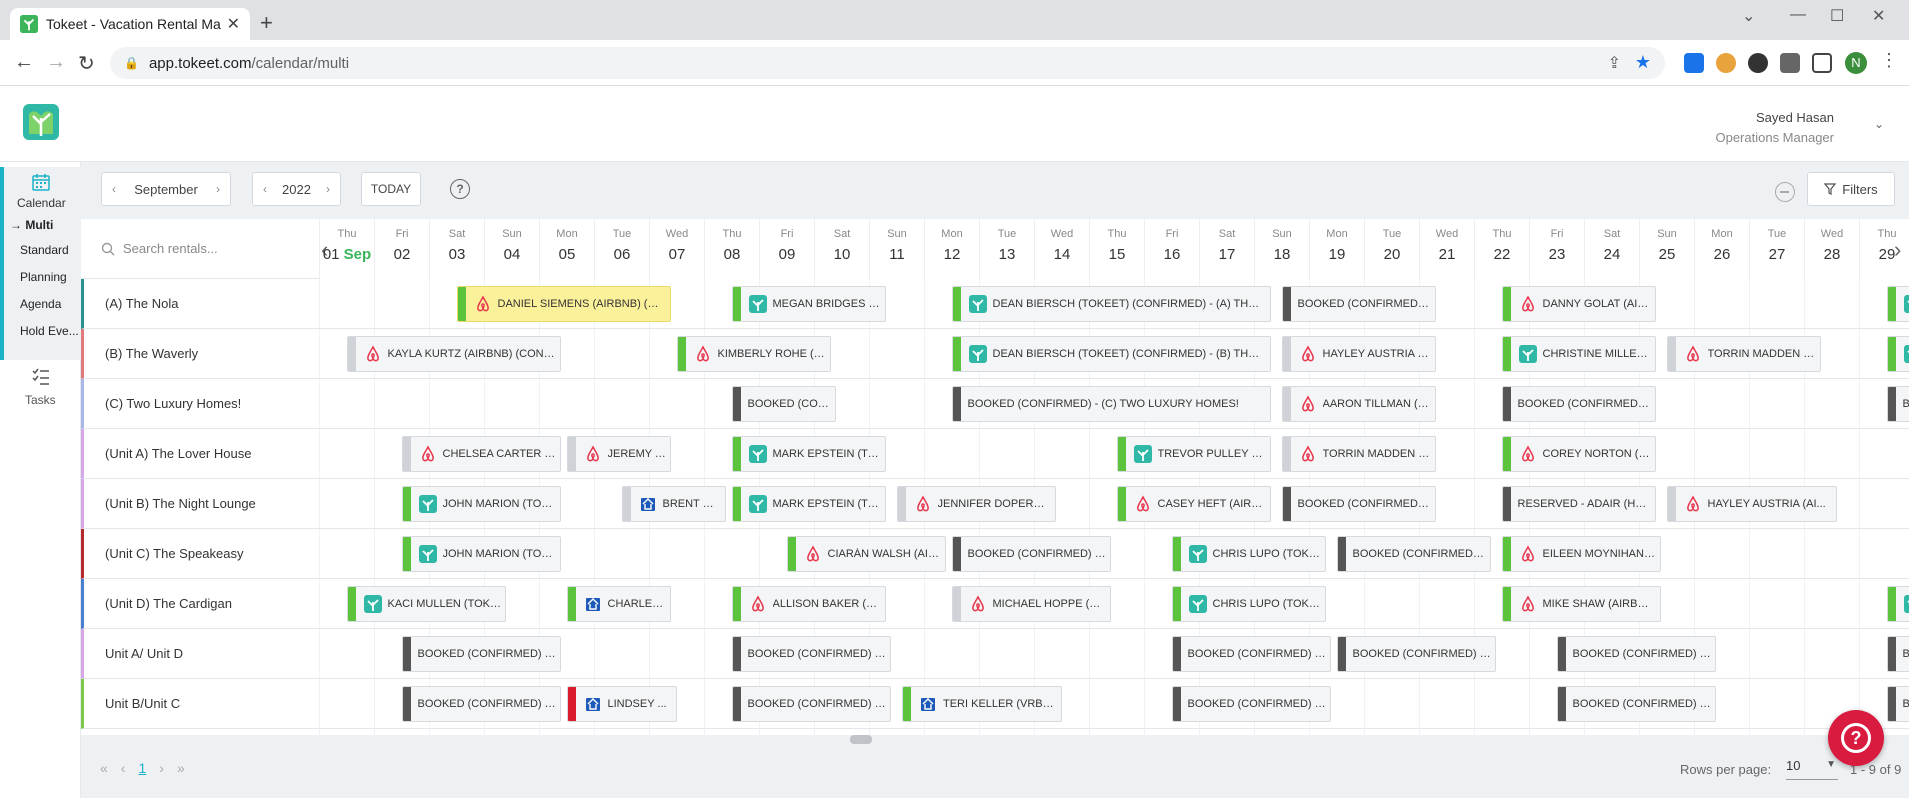 Image resolution: width=1909 pixels, height=798 pixels. I want to click on today-button: TODAY, so click(391, 189).